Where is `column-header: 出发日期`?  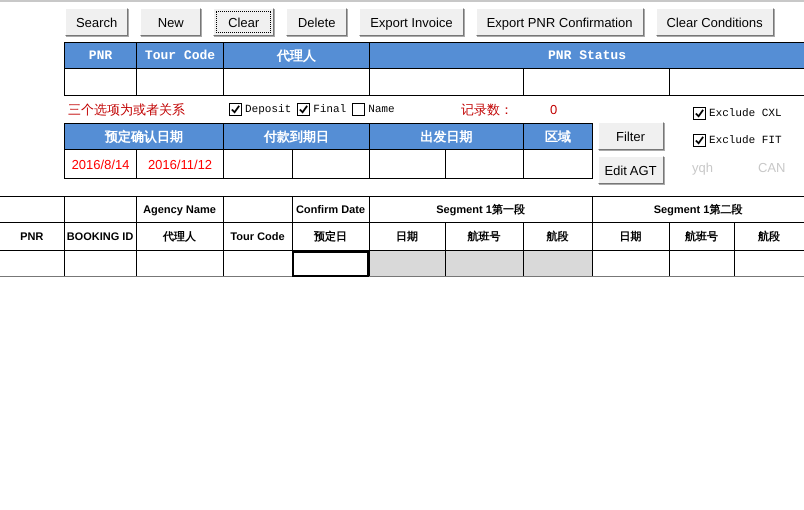
column-header: 出发日期 is located at coordinates (447, 137).